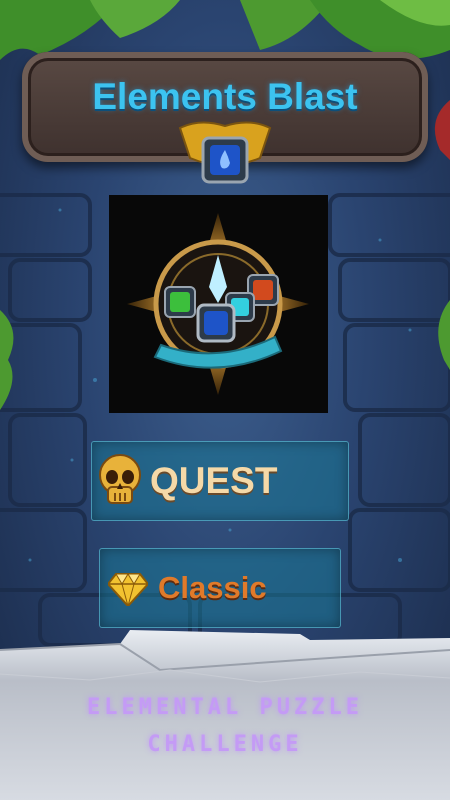  What do you see at coordinates (120, 479) in the screenshot?
I see `skull-icon` at bounding box center [120, 479].